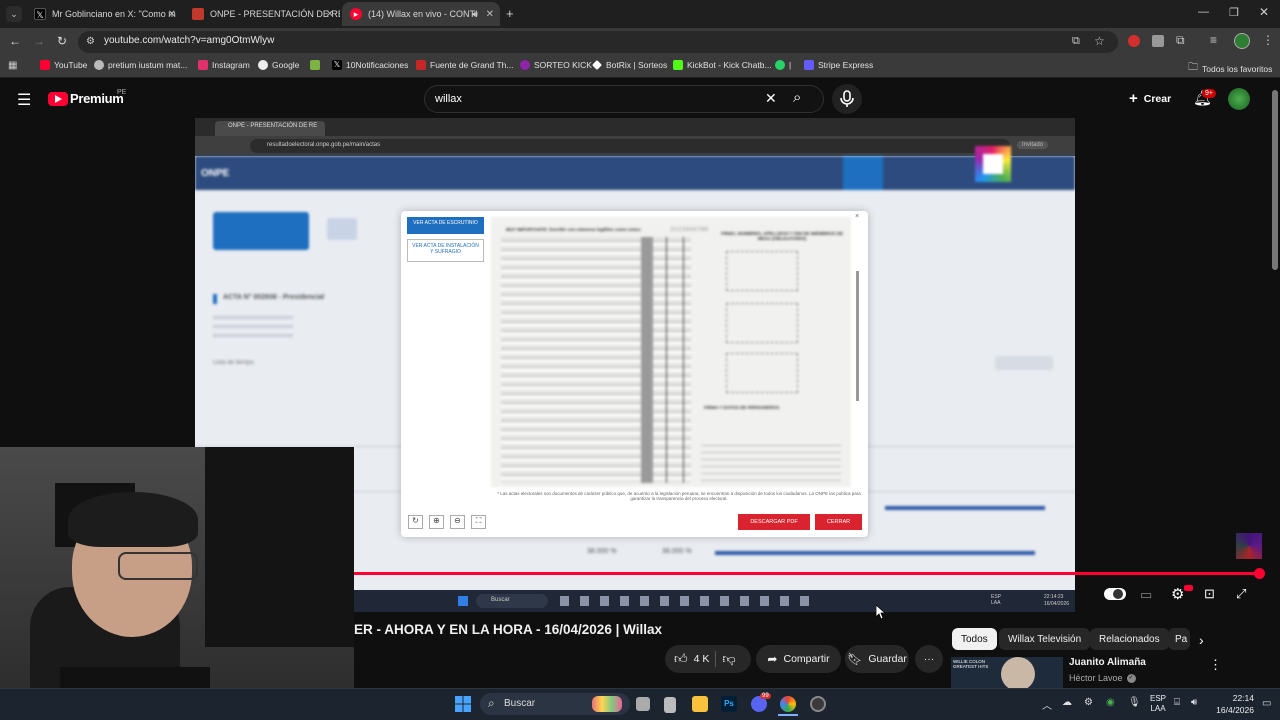 Image resolution: width=1280 pixels, height=720 pixels. I want to click on rec-title: Juanito Alimaña, so click(1107, 662).